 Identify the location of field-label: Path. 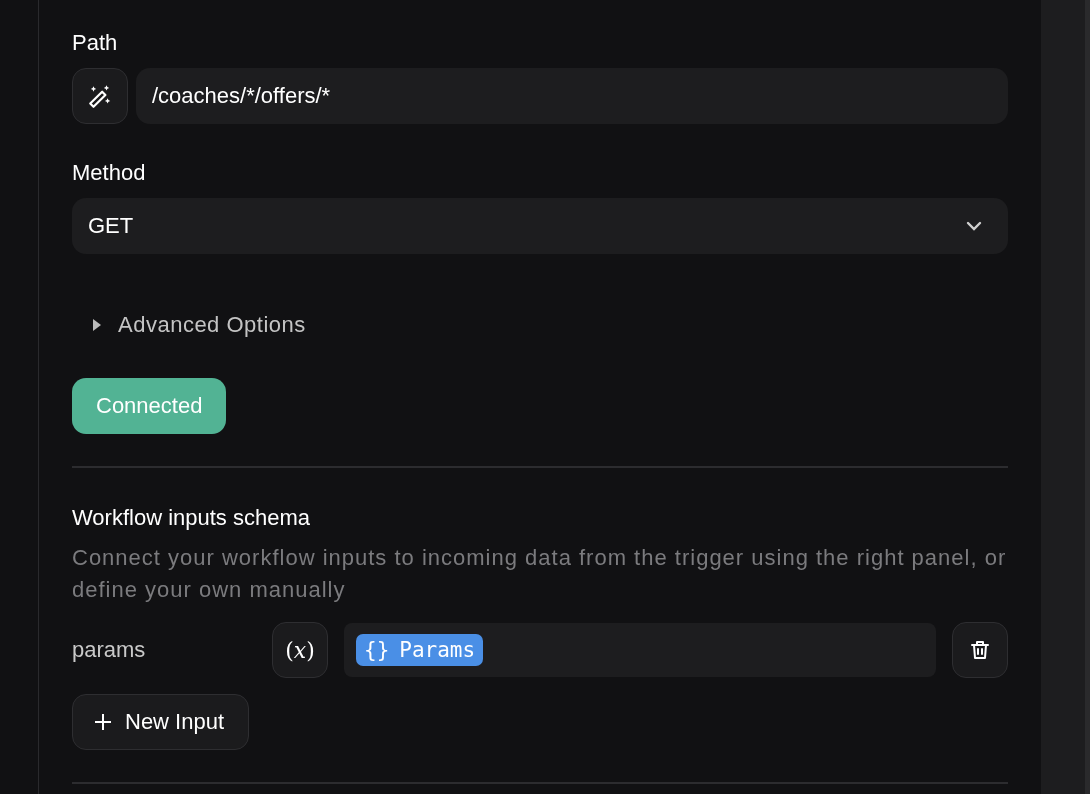
(95, 43).